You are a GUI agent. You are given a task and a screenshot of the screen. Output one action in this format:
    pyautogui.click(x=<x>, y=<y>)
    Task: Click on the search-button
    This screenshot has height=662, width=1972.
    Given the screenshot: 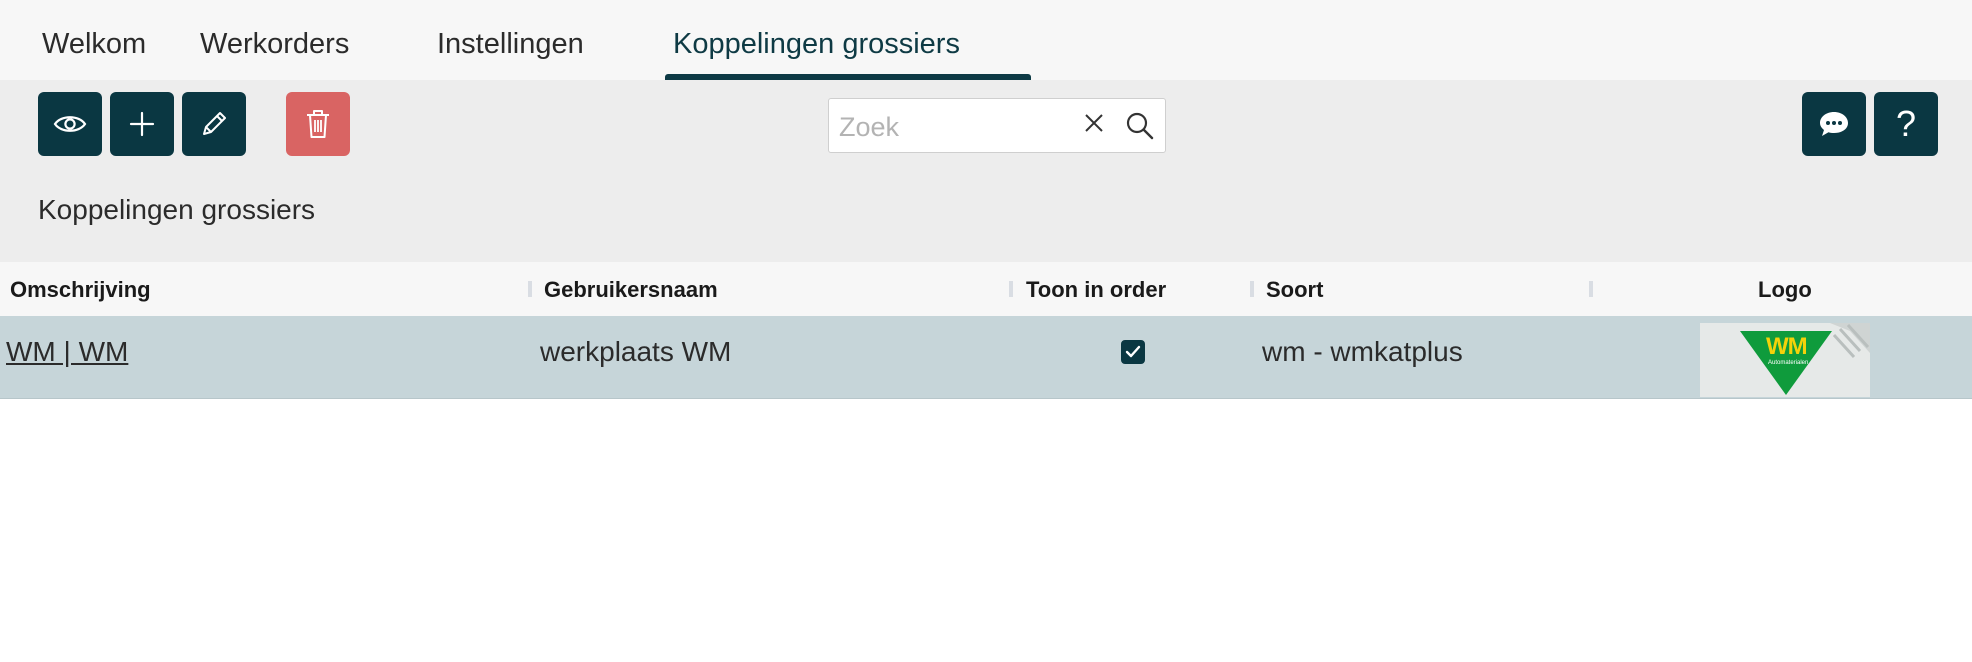 What is the action you would take?
    pyautogui.click(x=1140, y=128)
    